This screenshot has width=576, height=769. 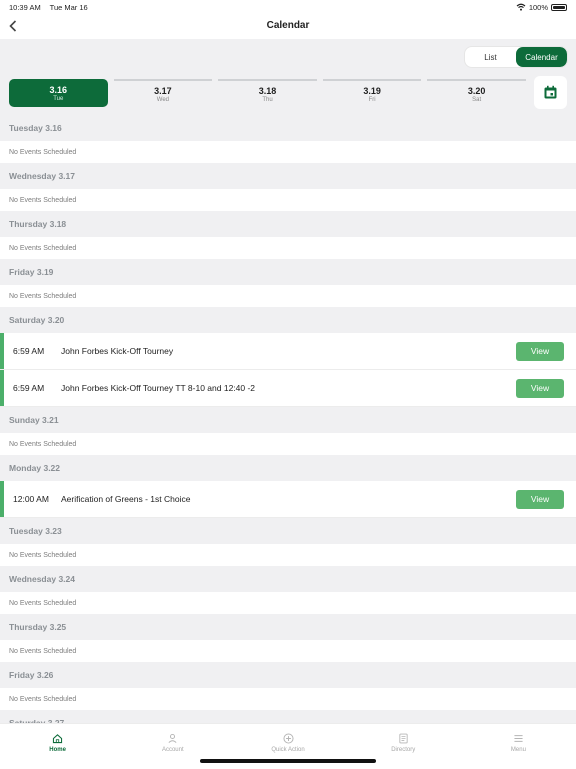 I want to click on day-tab: 3.20 Sat, so click(x=476, y=93).